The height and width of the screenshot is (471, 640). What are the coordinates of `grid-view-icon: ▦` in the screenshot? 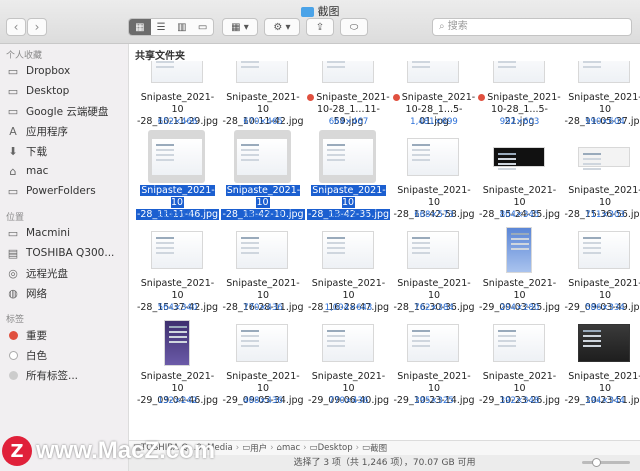 It's located at (140, 27).